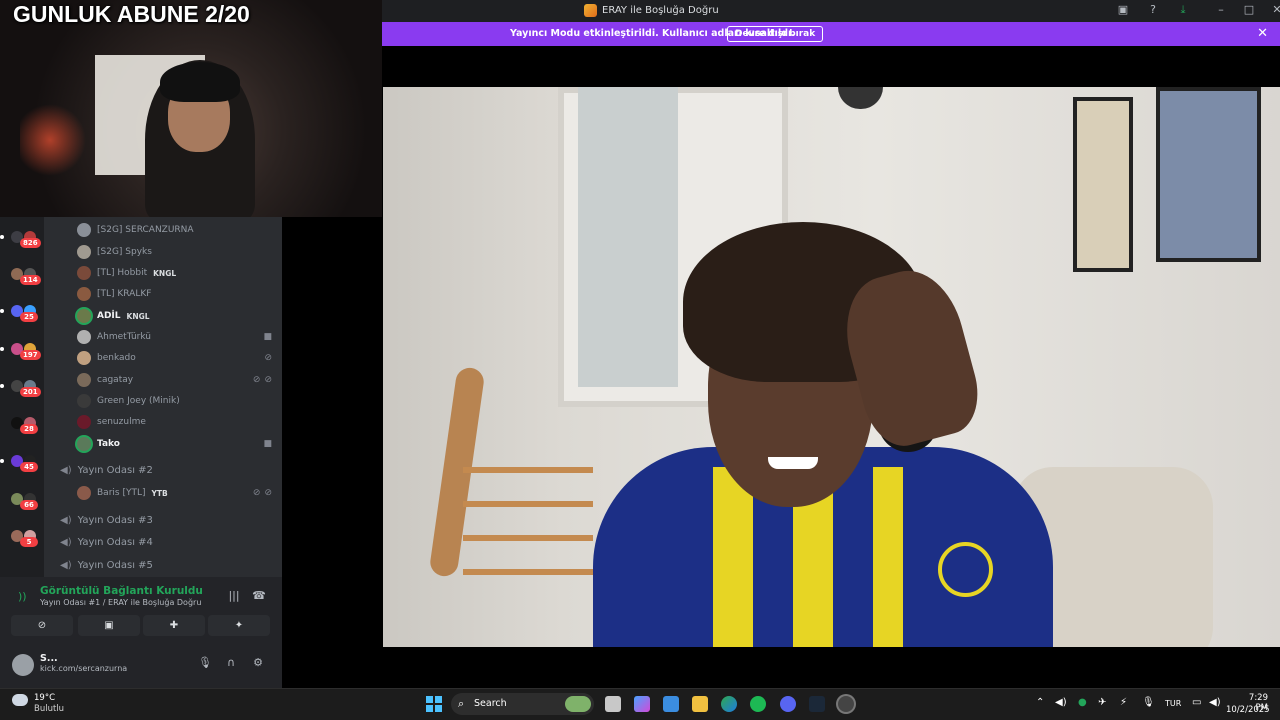 The width and height of the screenshot is (1280, 720). I want to click on maximize-icon: □, so click(1249, 10).